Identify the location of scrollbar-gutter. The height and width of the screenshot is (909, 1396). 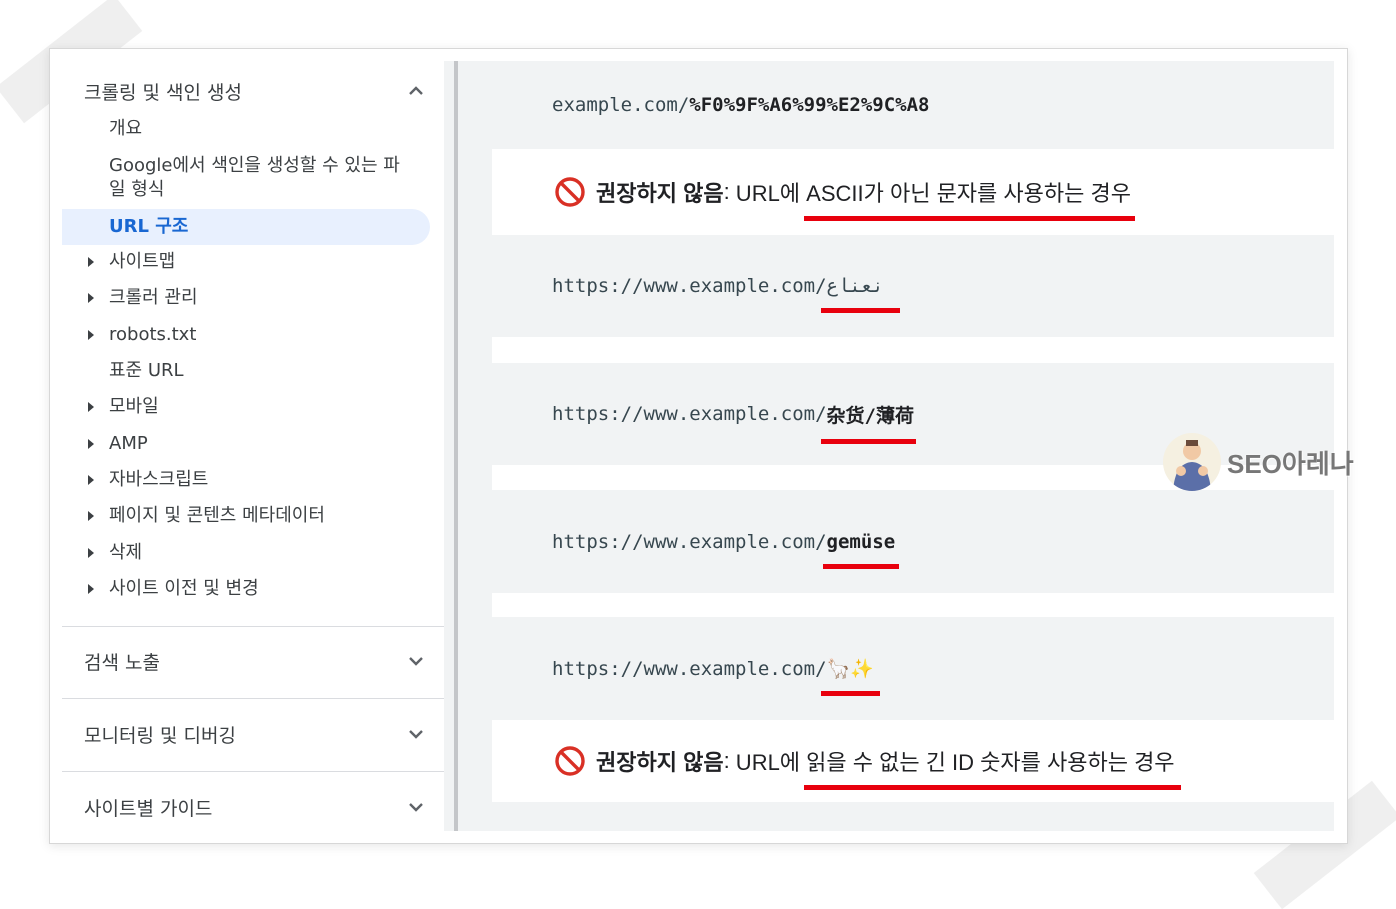
(468, 446).